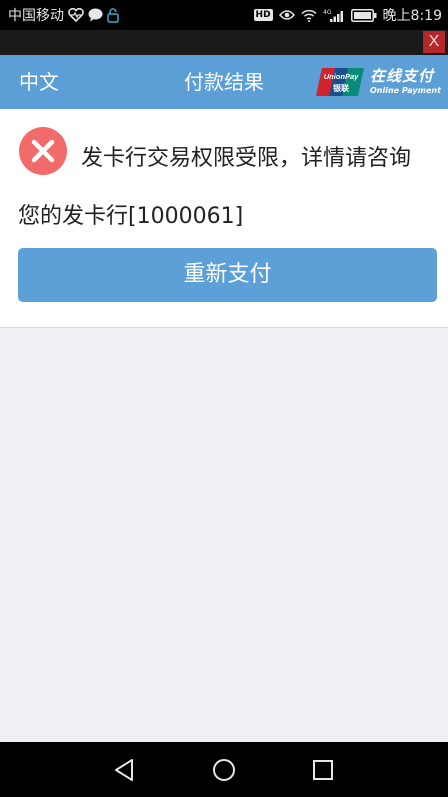  What do you see at coordinates (286, 15) in the screenshot?
I see `eye-icon` at bounding box center [286, 15].